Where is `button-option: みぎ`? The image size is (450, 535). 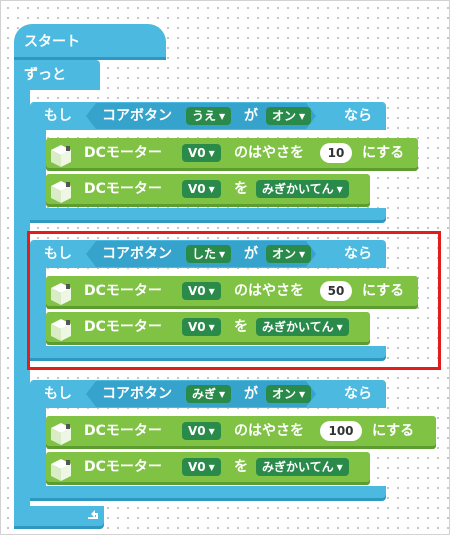
button-option: みぎ is located at coordinates (204, 394).